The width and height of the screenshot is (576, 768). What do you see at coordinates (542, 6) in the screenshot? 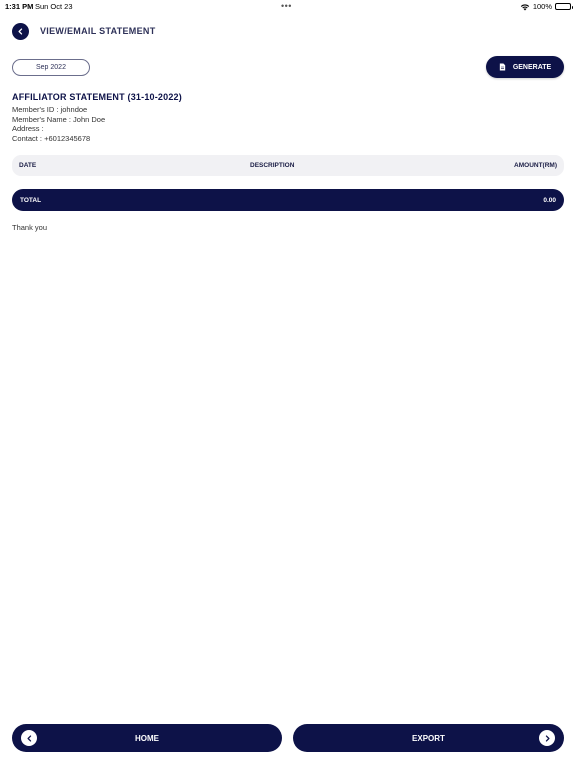
I see `battery-percent: 100%` at bounding box center [542, 6].